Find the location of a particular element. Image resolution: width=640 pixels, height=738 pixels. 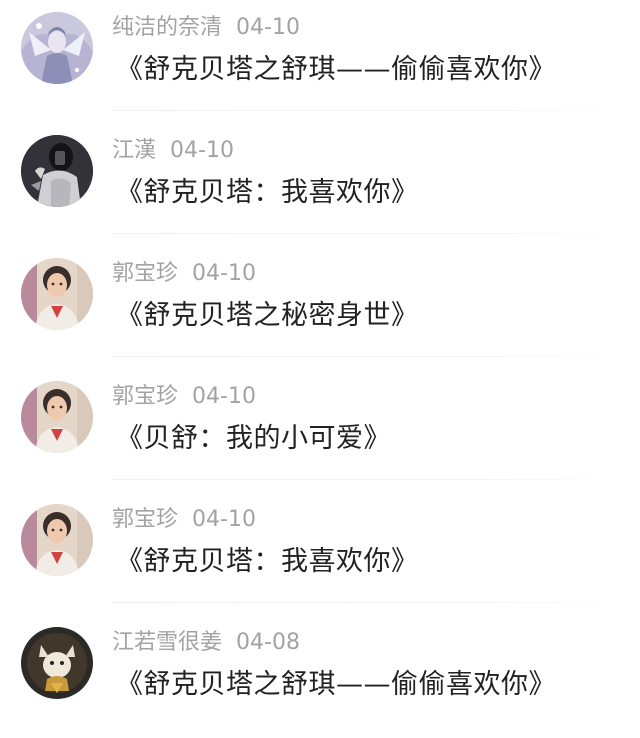

comment-meta: 江漢 04-10 is located at coordinates (173, 151).